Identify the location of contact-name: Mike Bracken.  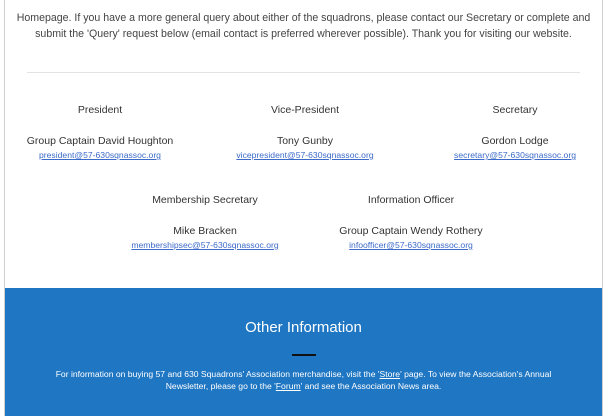
(205, 231).